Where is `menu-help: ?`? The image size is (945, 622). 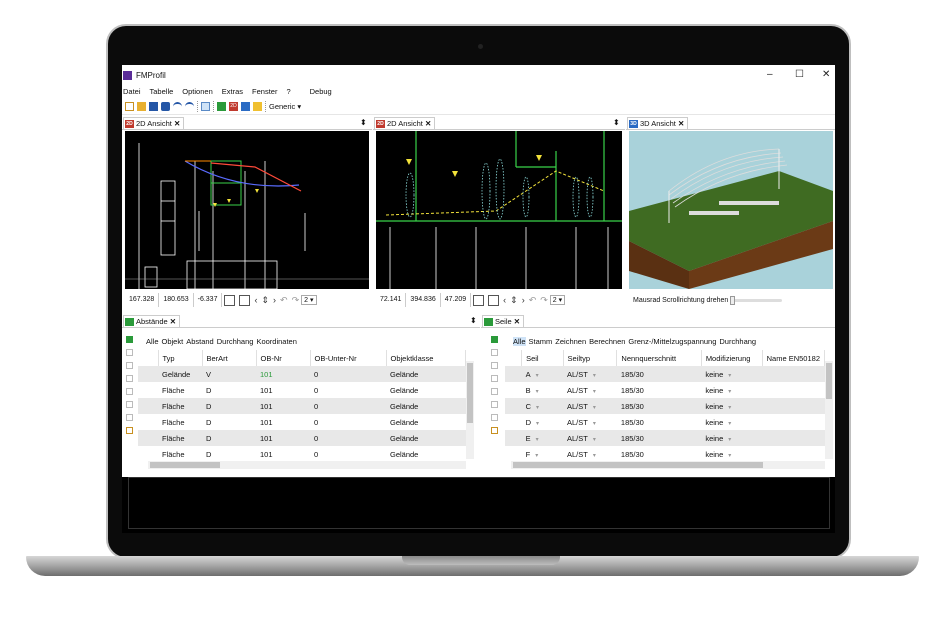
menu-help: ? is located at coordinates (288, 93).